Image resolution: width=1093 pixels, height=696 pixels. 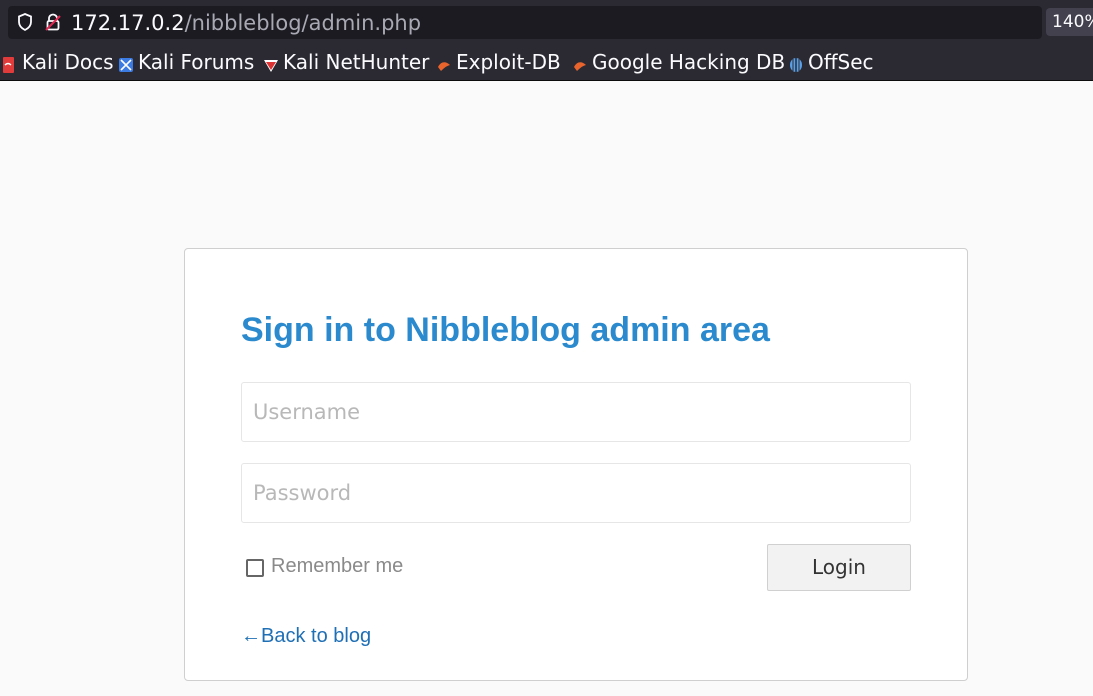 I want to click on bookmark-label: Kali Forums, so click(x=196, y=62).